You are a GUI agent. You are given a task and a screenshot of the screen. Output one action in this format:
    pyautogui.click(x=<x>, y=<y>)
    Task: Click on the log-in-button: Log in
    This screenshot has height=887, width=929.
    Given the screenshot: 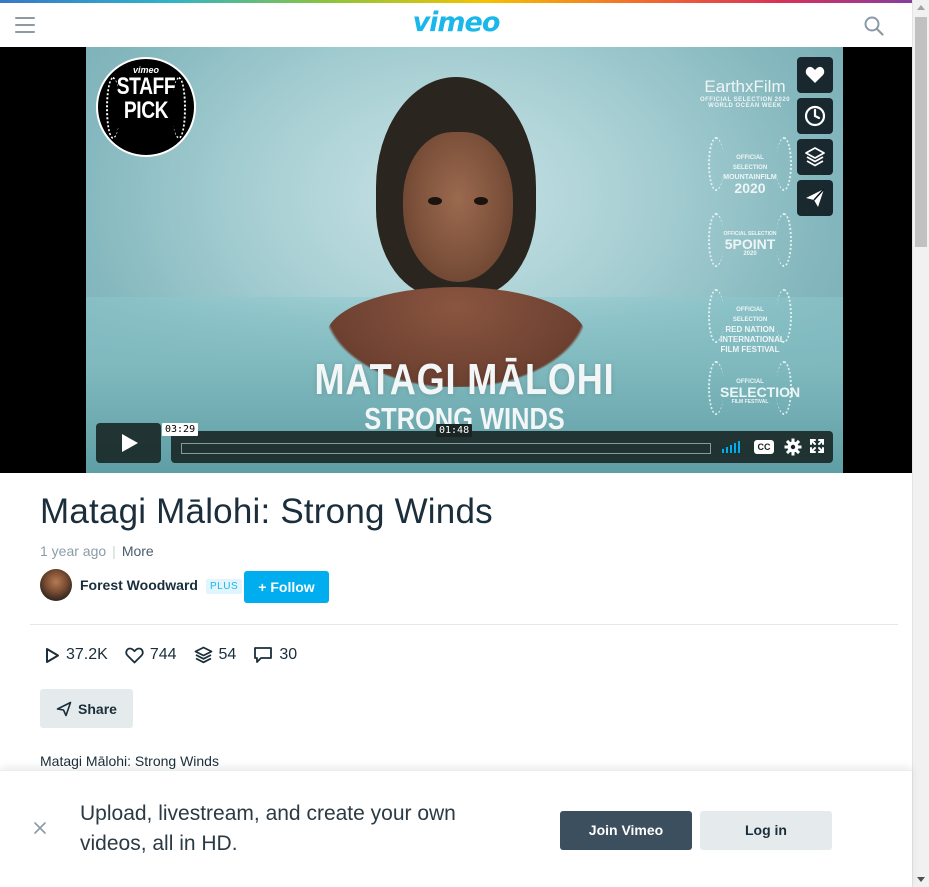 What is the action you would take?
    pyautogui.click(x=766, y=830)
    